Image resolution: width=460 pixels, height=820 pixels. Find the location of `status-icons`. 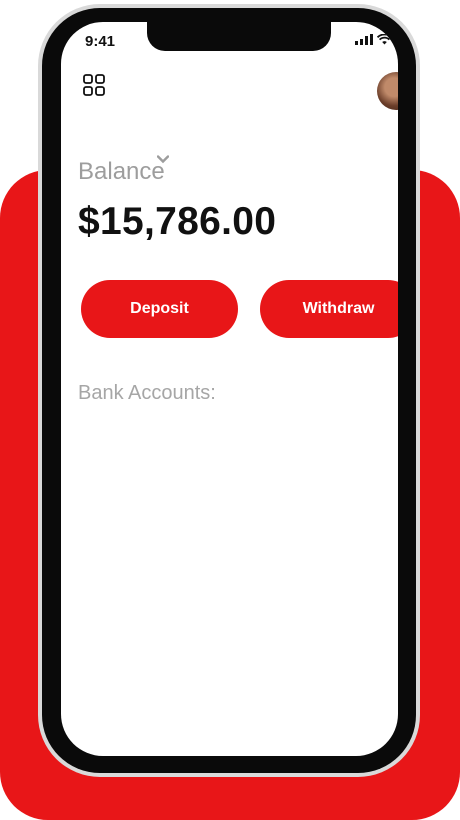

status-icons is located at coordinates (373, 39).